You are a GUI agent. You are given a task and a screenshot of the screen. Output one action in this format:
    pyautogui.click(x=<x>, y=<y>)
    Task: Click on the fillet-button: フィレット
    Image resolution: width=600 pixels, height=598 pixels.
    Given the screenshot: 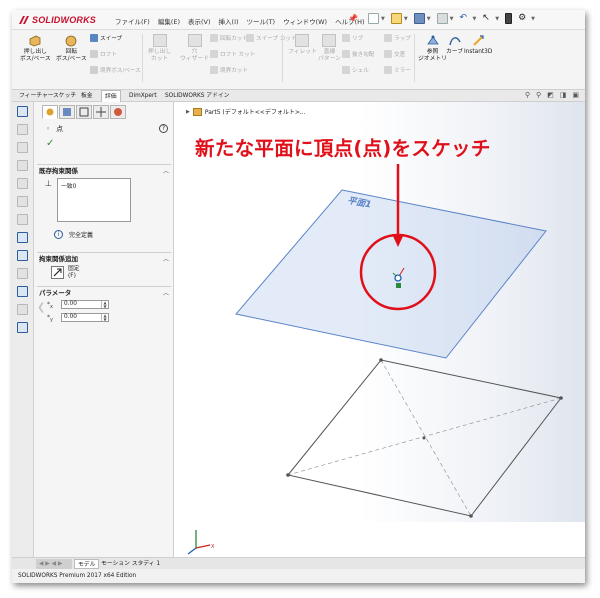 What is the action you would take?
    pyautogui.click(x=302, y=45)
    